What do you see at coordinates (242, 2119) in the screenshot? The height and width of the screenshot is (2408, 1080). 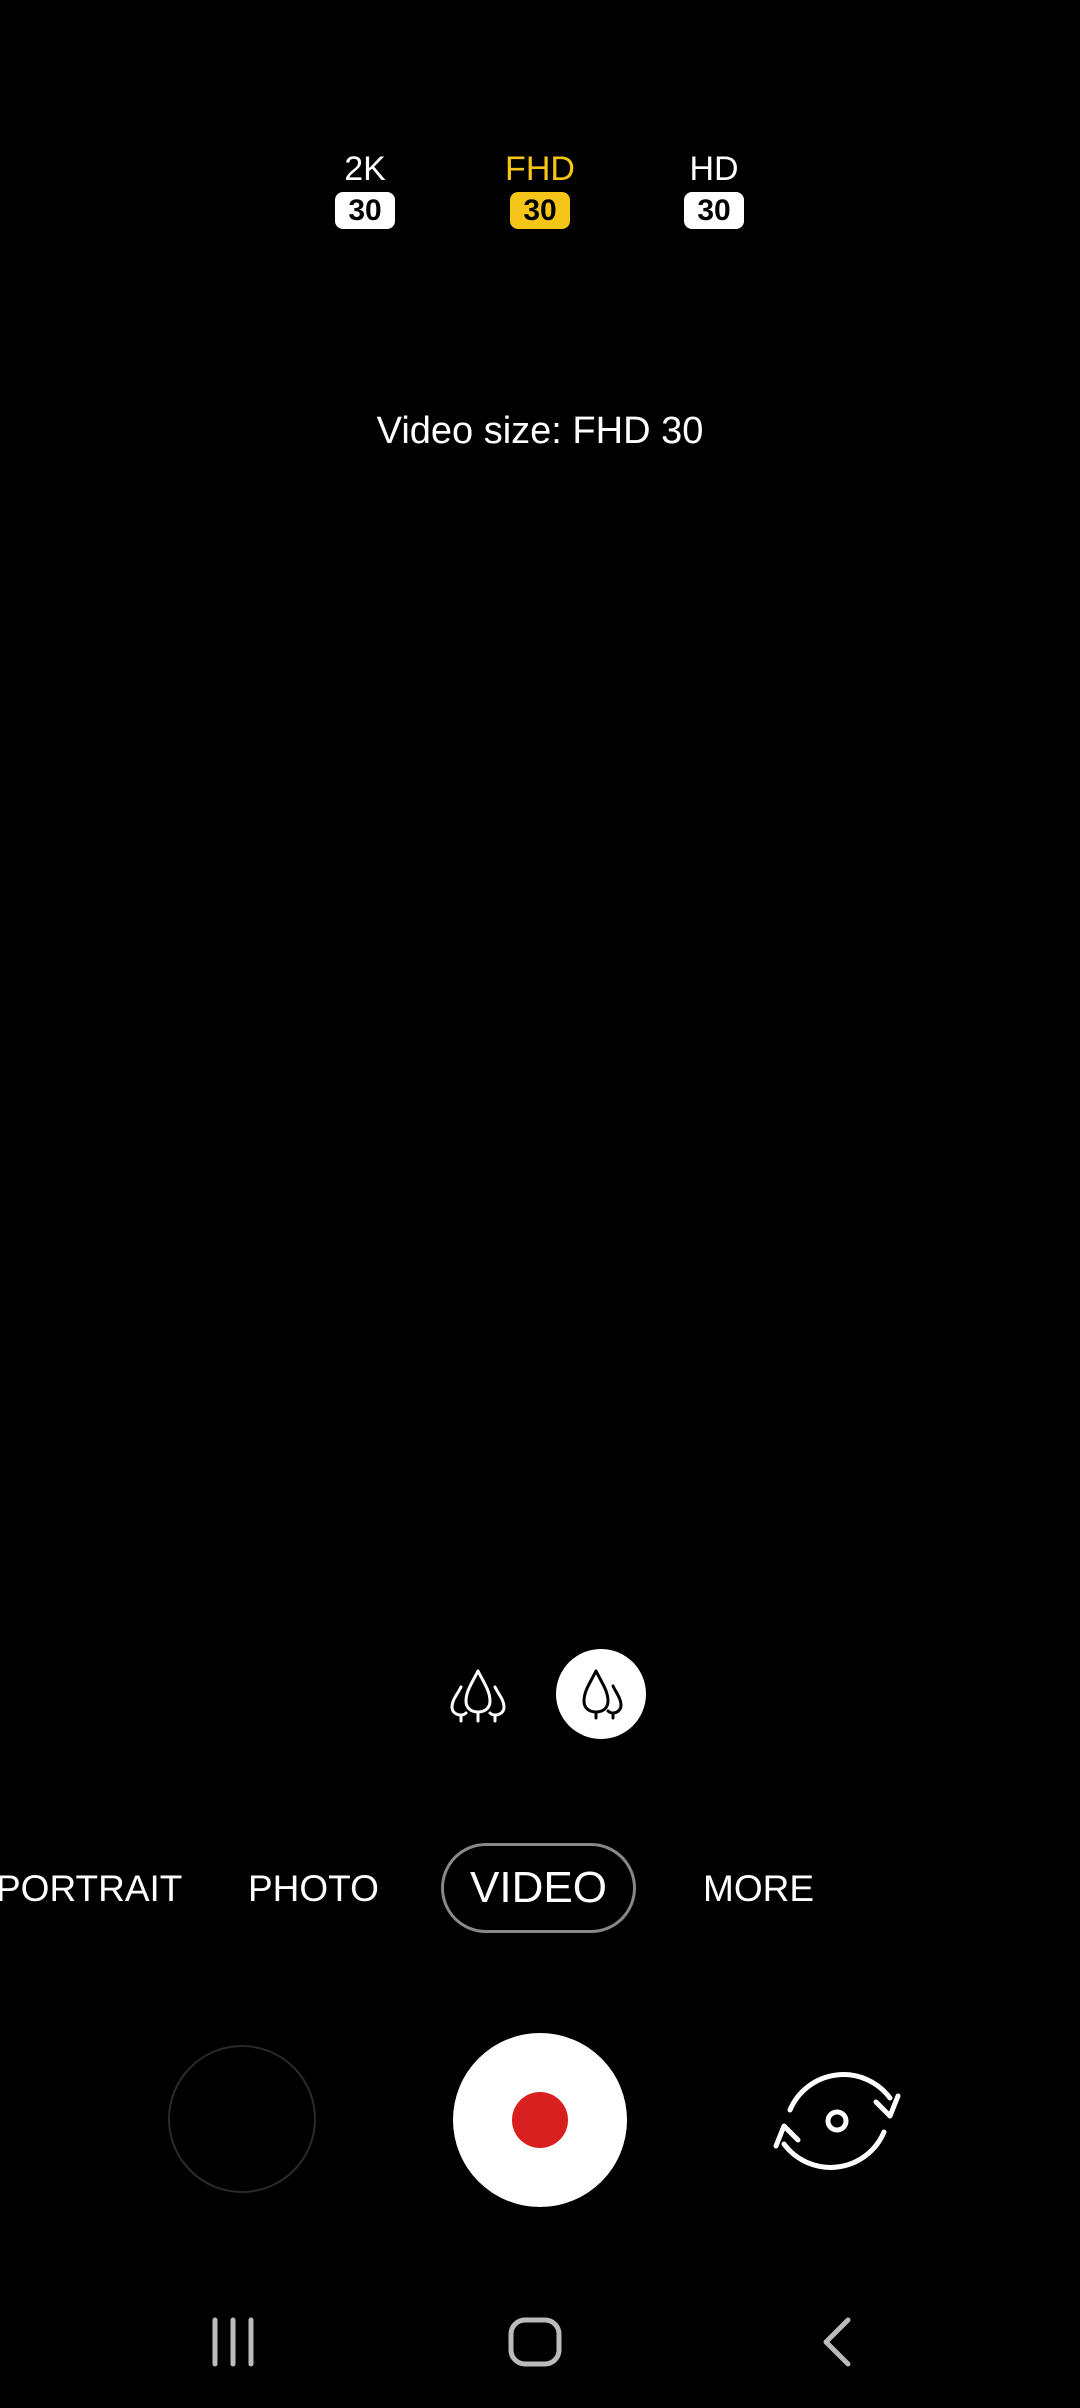 I see `gallery-thumbnail` at bounding box center [242, 2119].